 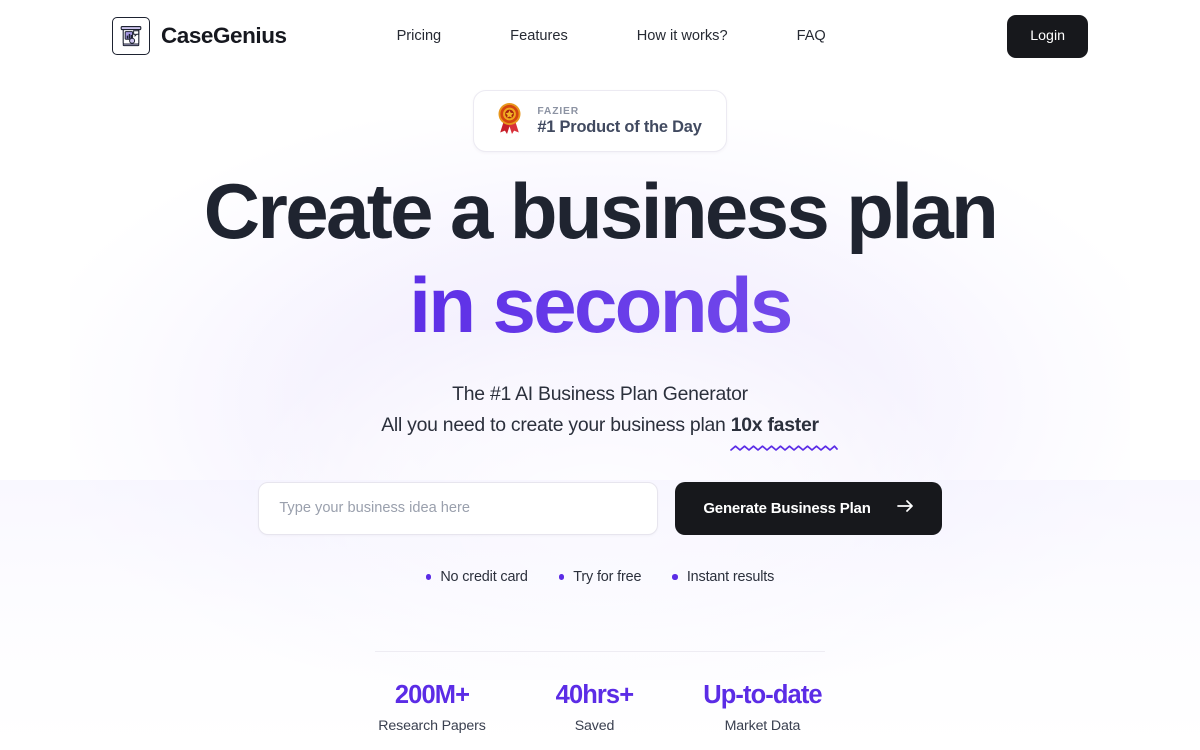 I want to click on subtitle-highlight: 10x faster, so click(x=783, y=430).